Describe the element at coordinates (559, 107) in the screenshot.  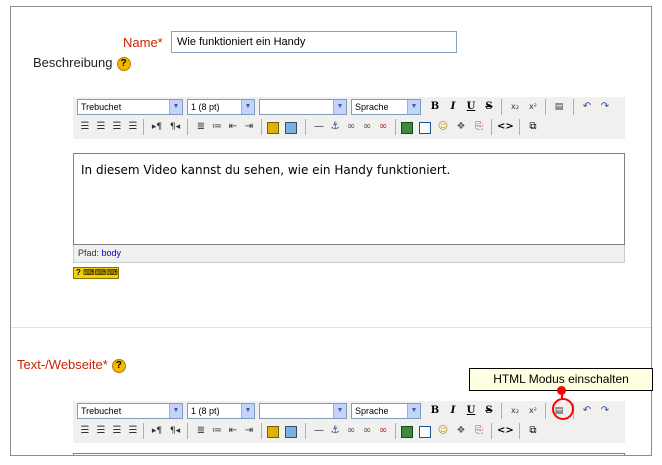
I see `word-paste-icon: ▤` at that location.